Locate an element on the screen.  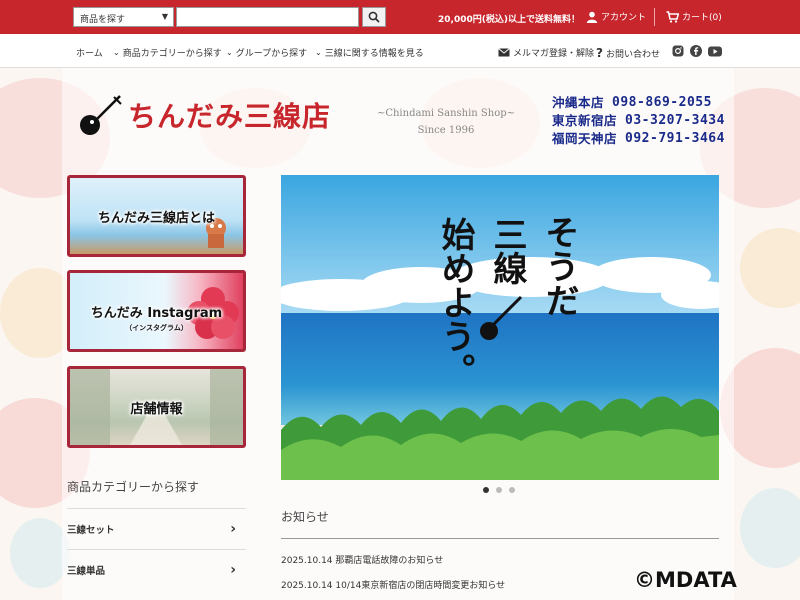
store-name: 東京新宿店 is located at coordinates (585, 120).